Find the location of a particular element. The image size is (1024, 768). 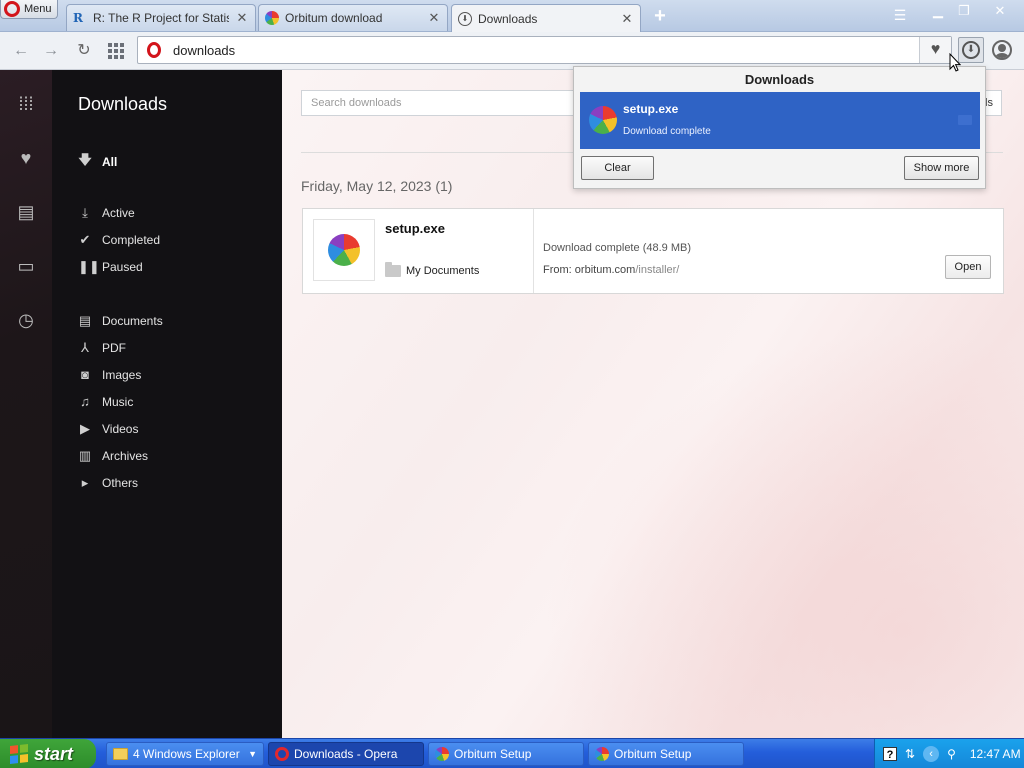

taskbar-downloads-opera: Downloads - Opera is located at coordinates (346, 754).